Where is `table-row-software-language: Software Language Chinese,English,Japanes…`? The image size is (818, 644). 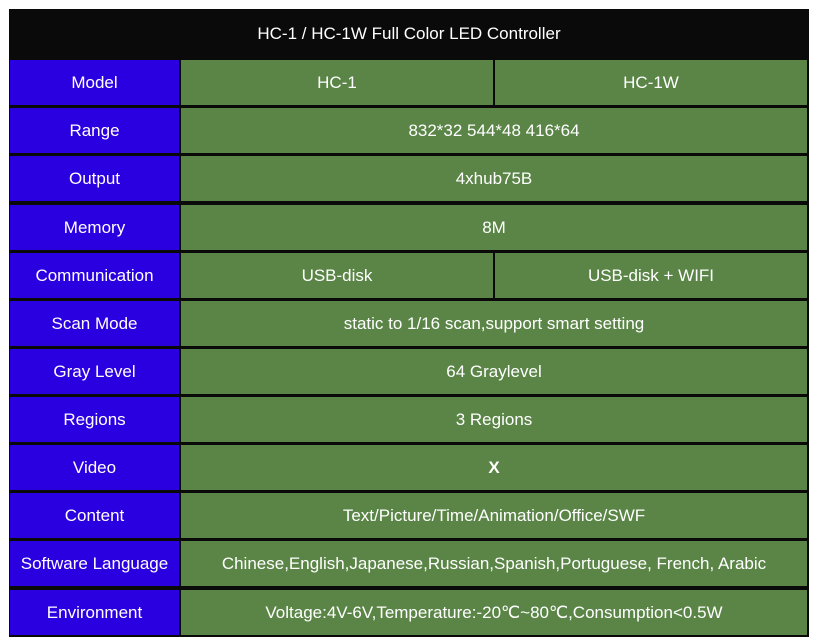 table-row-software-language: Software Language Chinese,English,Japanes… is located at coordinates (409, 563).